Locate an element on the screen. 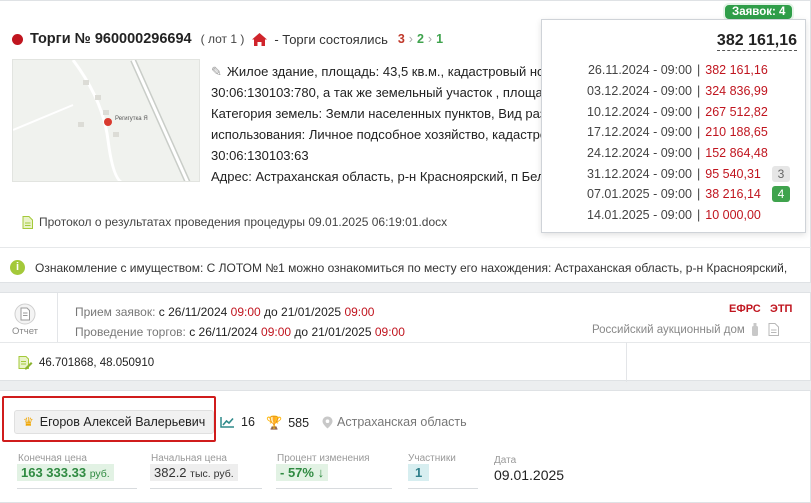 The height and width of the screenshot is (503, 811). price-step-row: 26.11.2024 - 09:00 | 382 161,16 is located at coordinates (674, 70).